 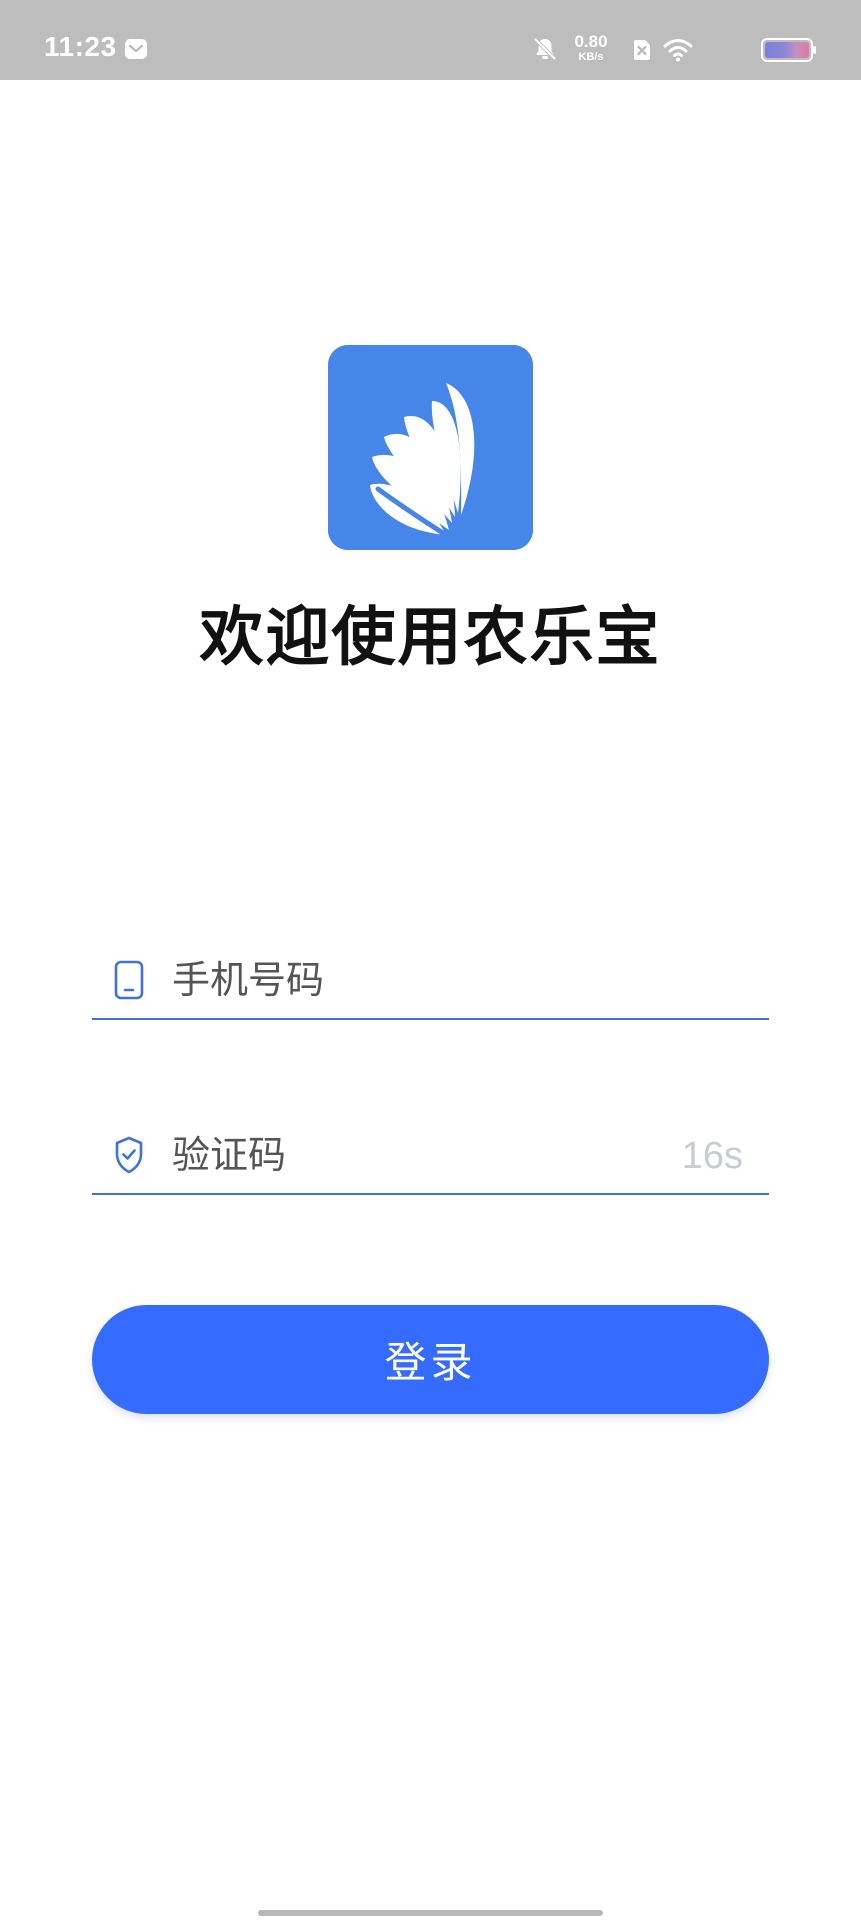 What do you see at coordinates (430, 1359) in the screenshot?
I see `login-button: 登录` at bounding box center [430, 1359].